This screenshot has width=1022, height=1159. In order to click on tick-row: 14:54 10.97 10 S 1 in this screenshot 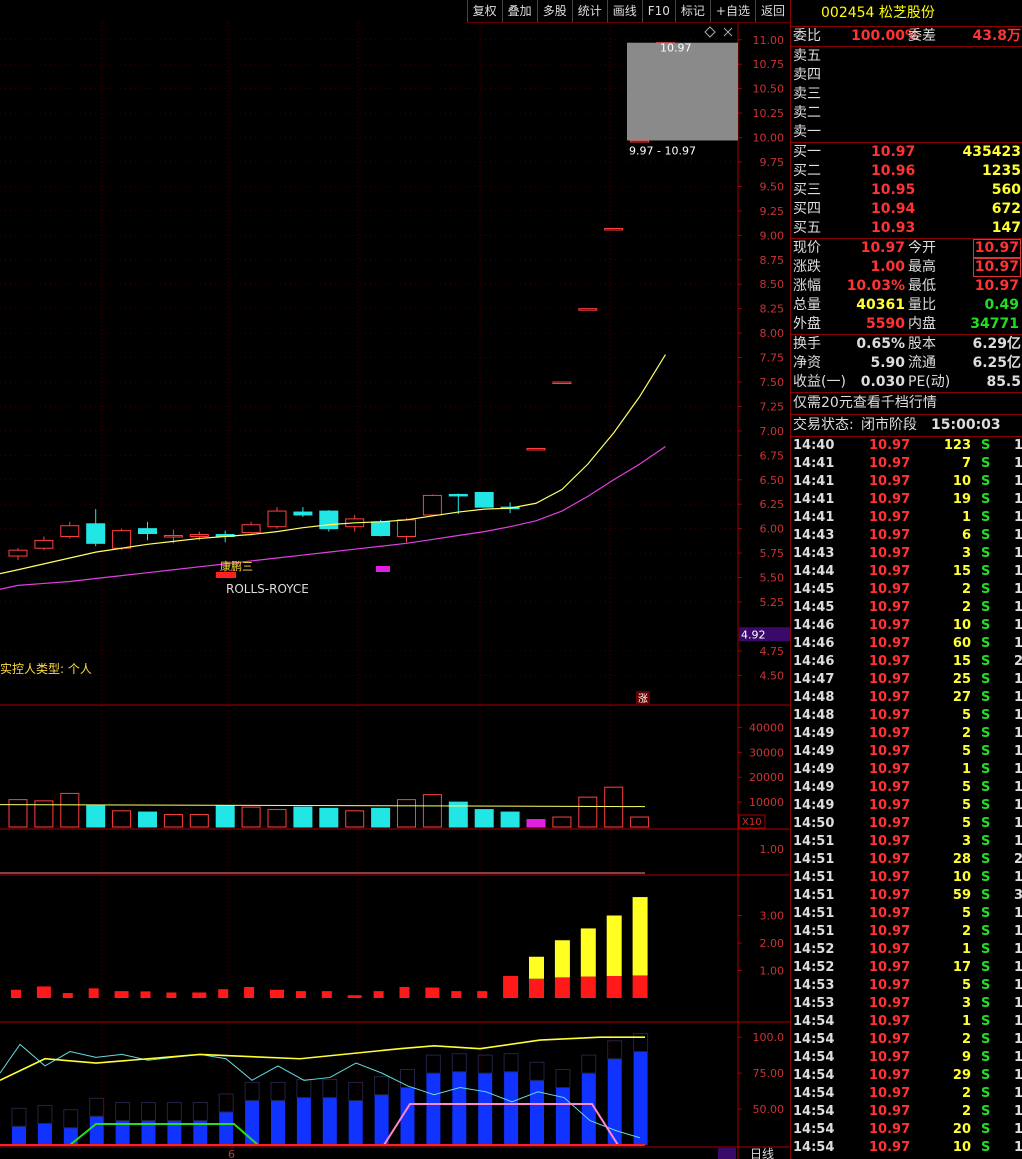, I will do `click(906, 1148)`.